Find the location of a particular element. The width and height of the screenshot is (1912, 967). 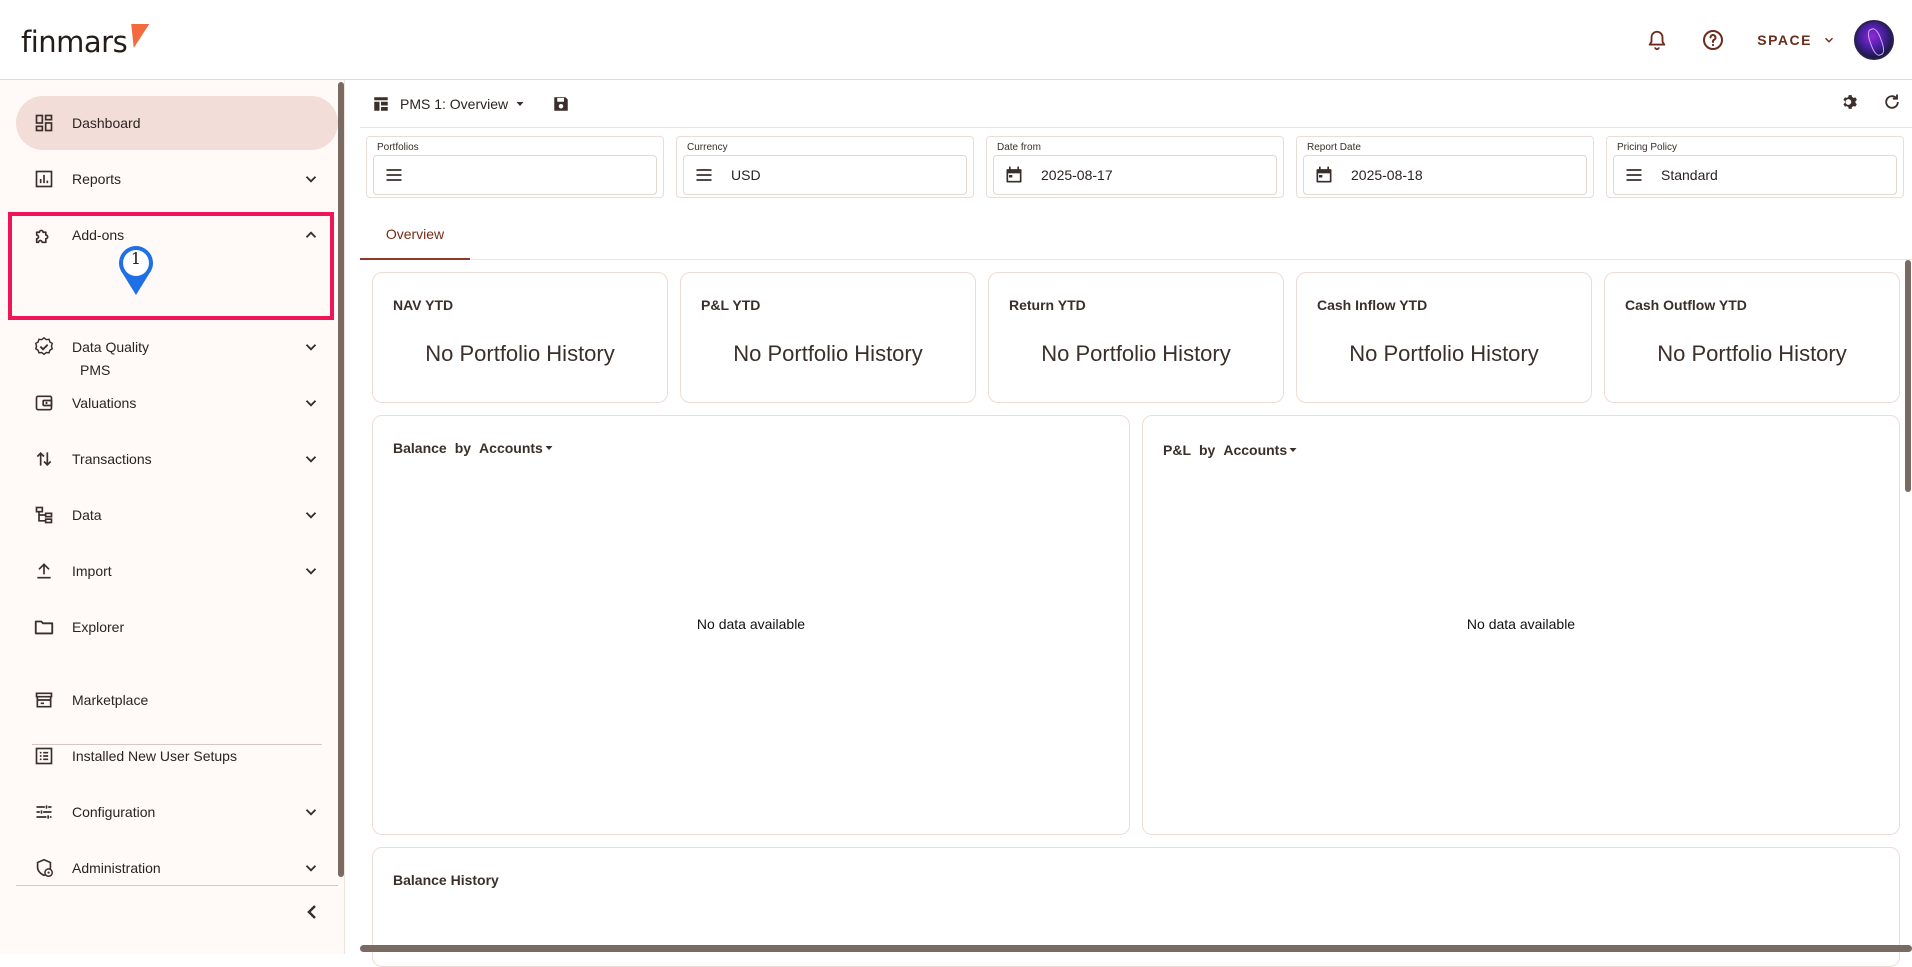

sidebar-item-label: Dashboard is located at coordinates (106, 123).